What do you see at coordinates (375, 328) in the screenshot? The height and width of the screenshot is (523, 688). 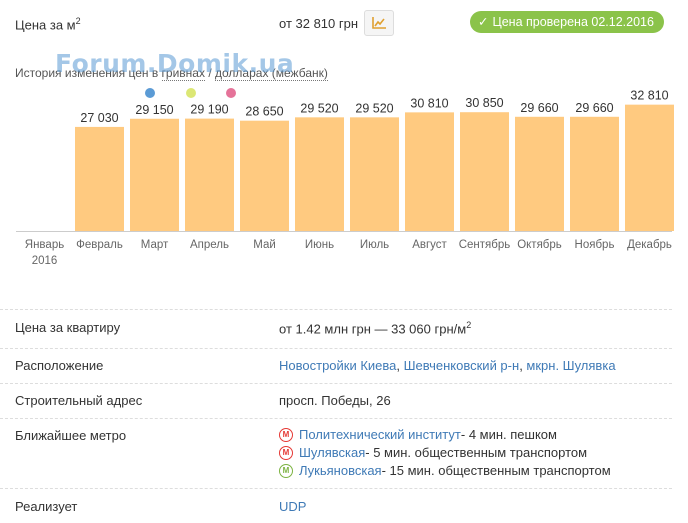 I see `apartment-price-value: от 1.42 млн грн — 33 060 грн/м2` at bounding box center [375, 328].